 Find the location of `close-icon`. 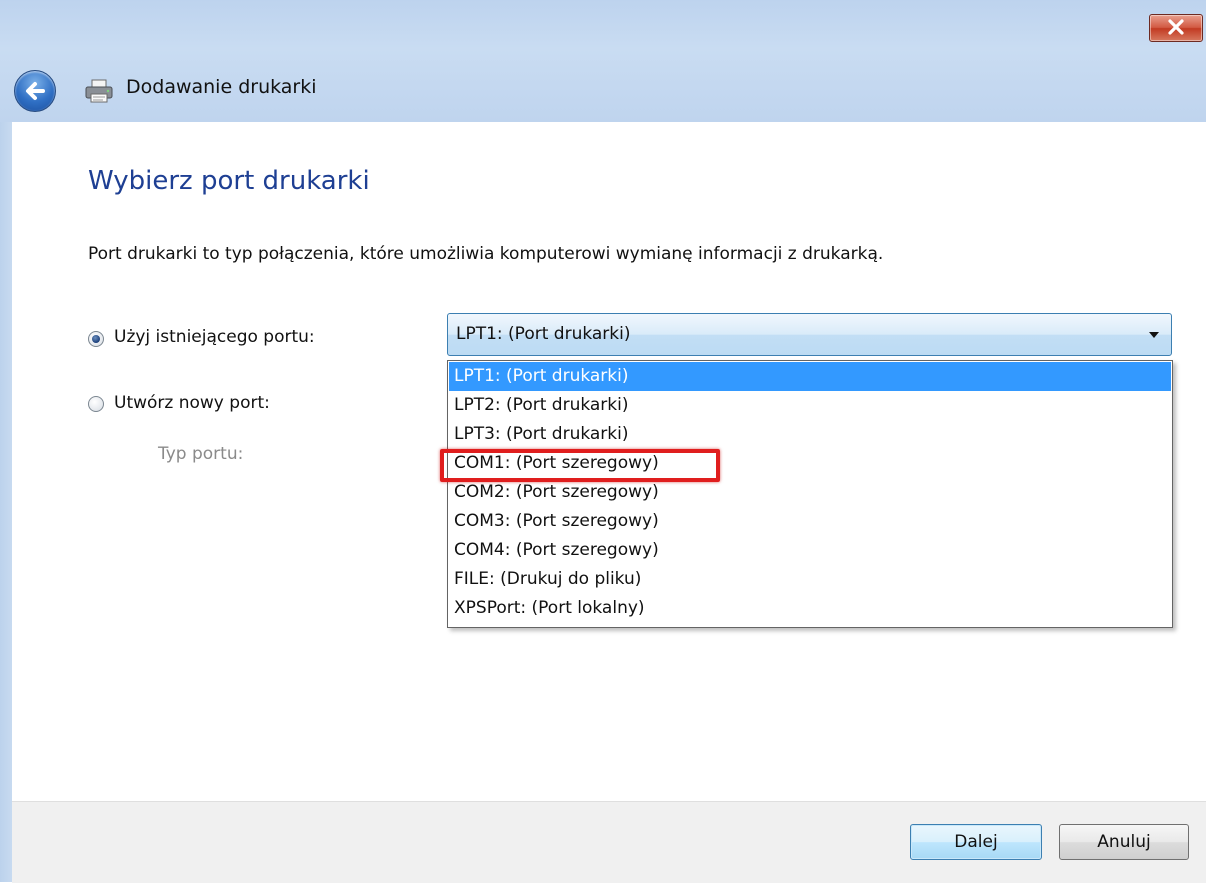

close-icon is located at coordinates (1176, 27).